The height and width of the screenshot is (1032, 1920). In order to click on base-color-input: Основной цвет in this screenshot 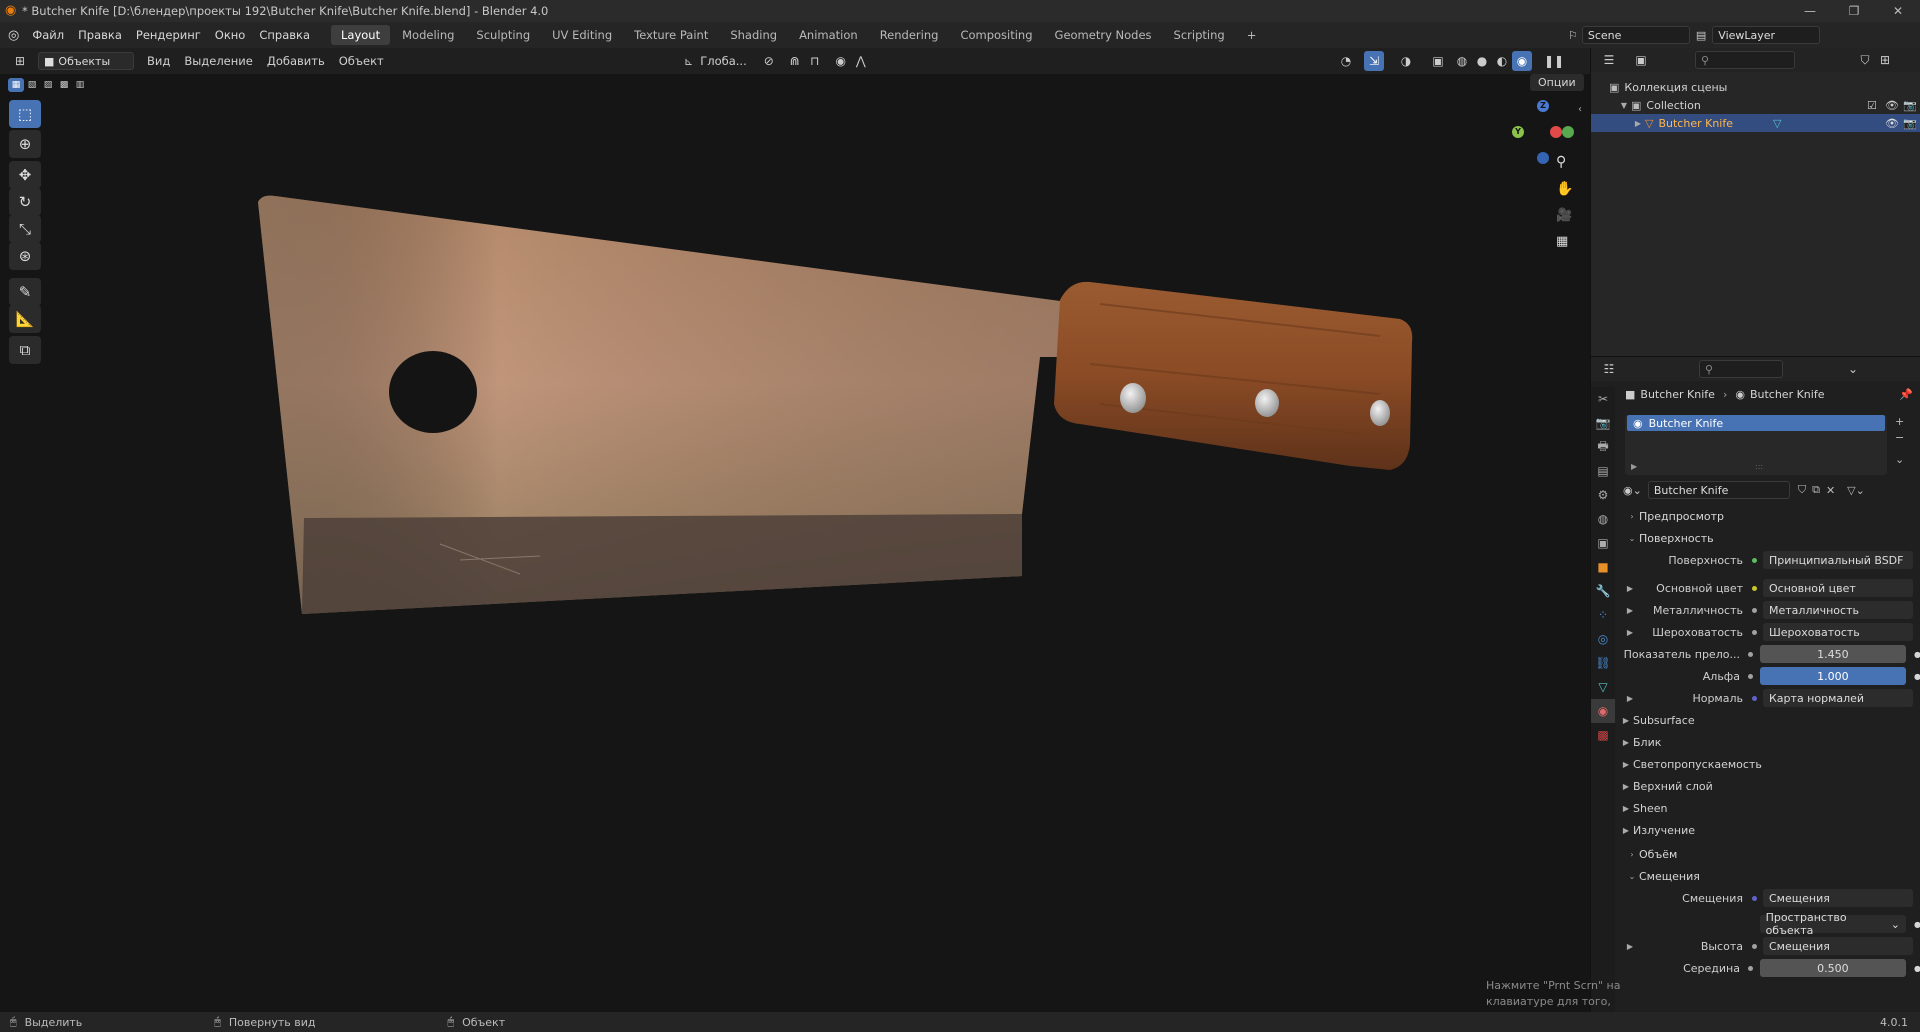, I will do `click(1838, 588)`.